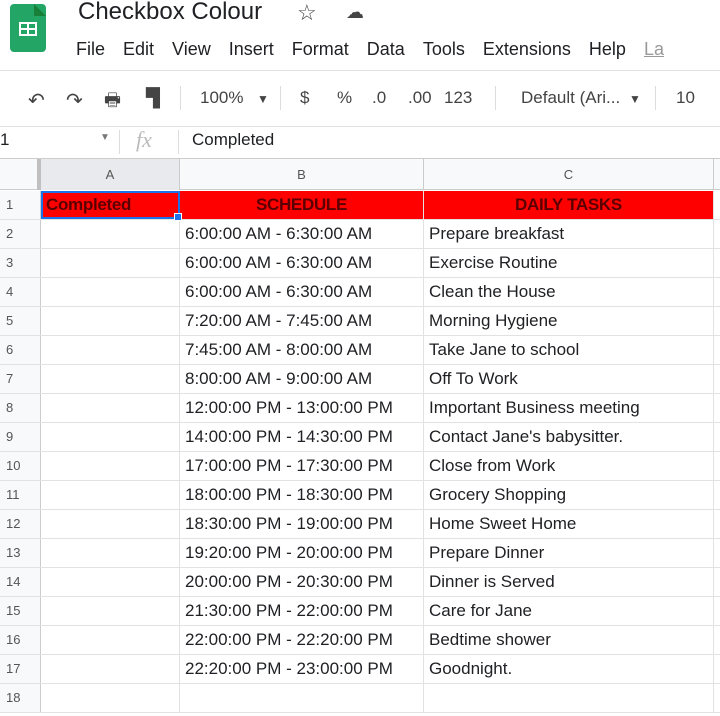 The image size is (720, 716). I want to click on menu-format: Format, so click(320, 49).